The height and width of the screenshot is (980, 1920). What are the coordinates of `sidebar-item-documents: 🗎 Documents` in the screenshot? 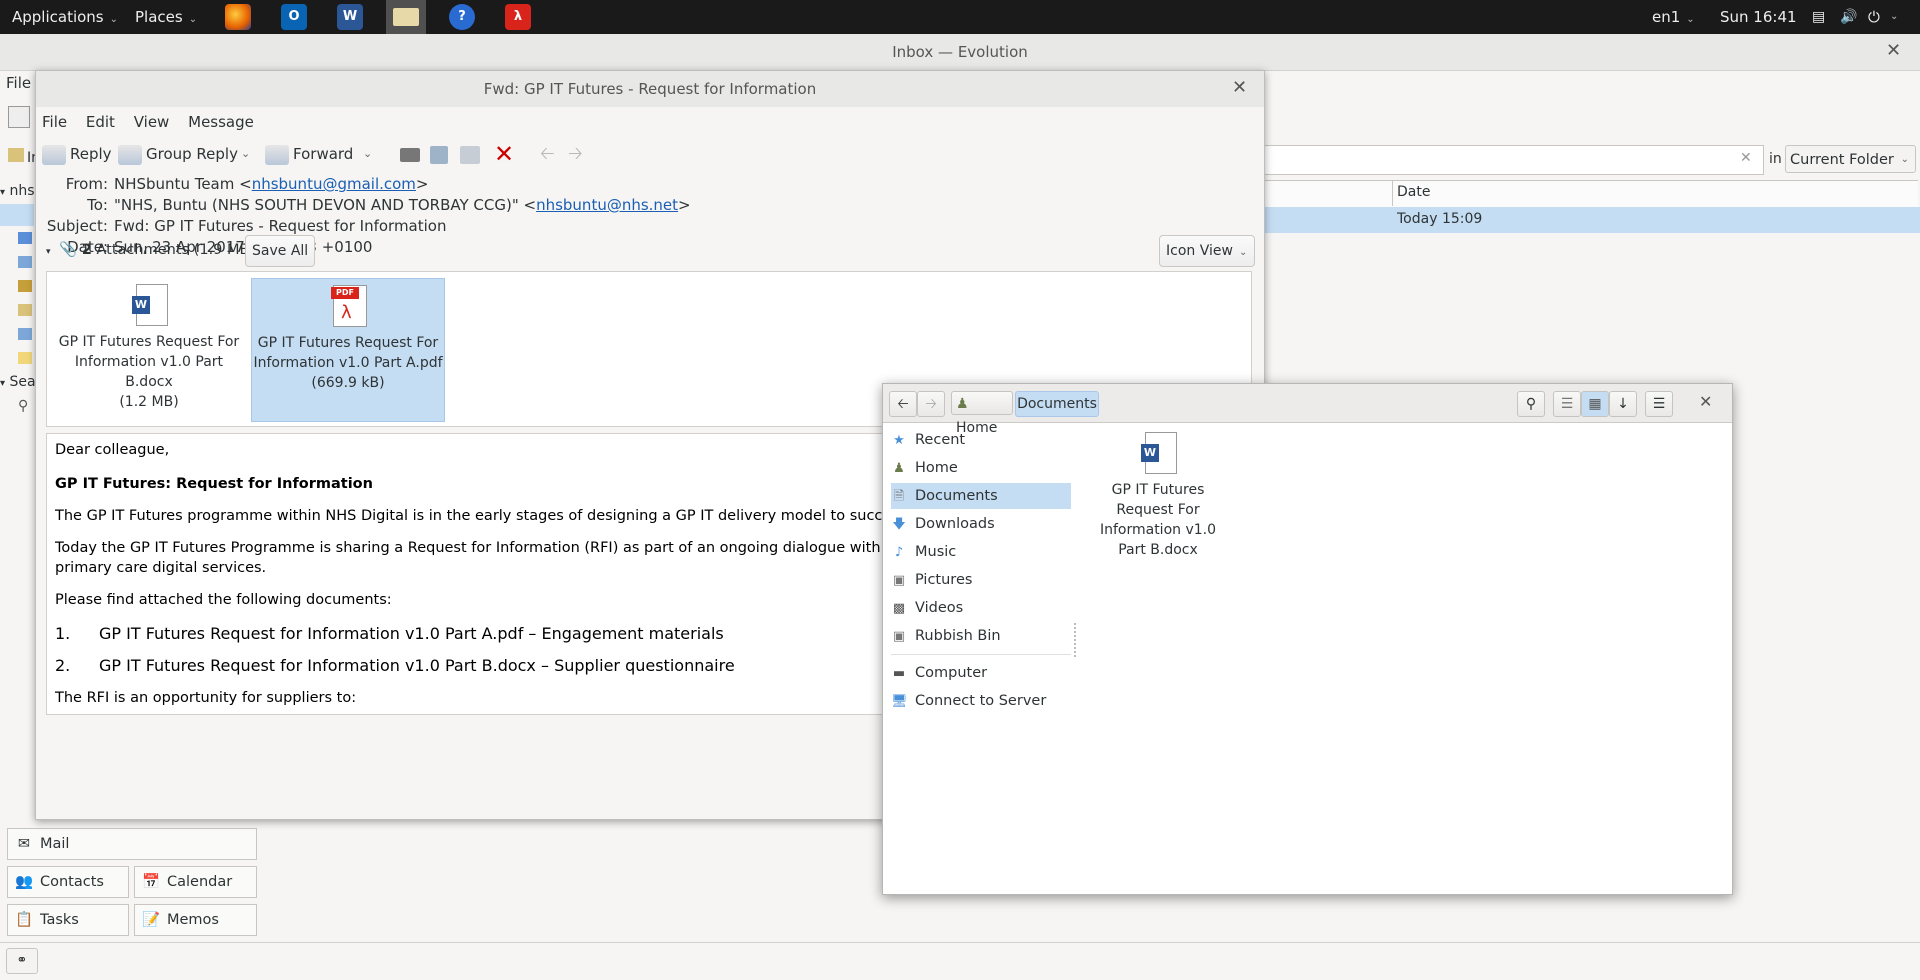 It's located at (981, 496).